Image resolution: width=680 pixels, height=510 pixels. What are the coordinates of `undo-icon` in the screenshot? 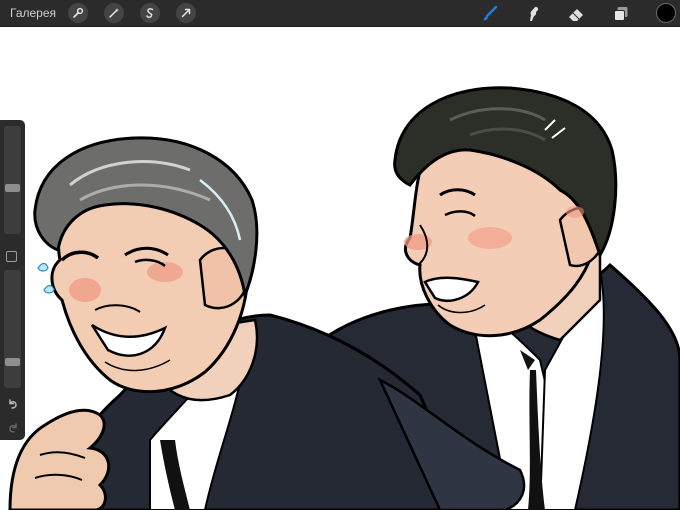 It's located at (13, 404).